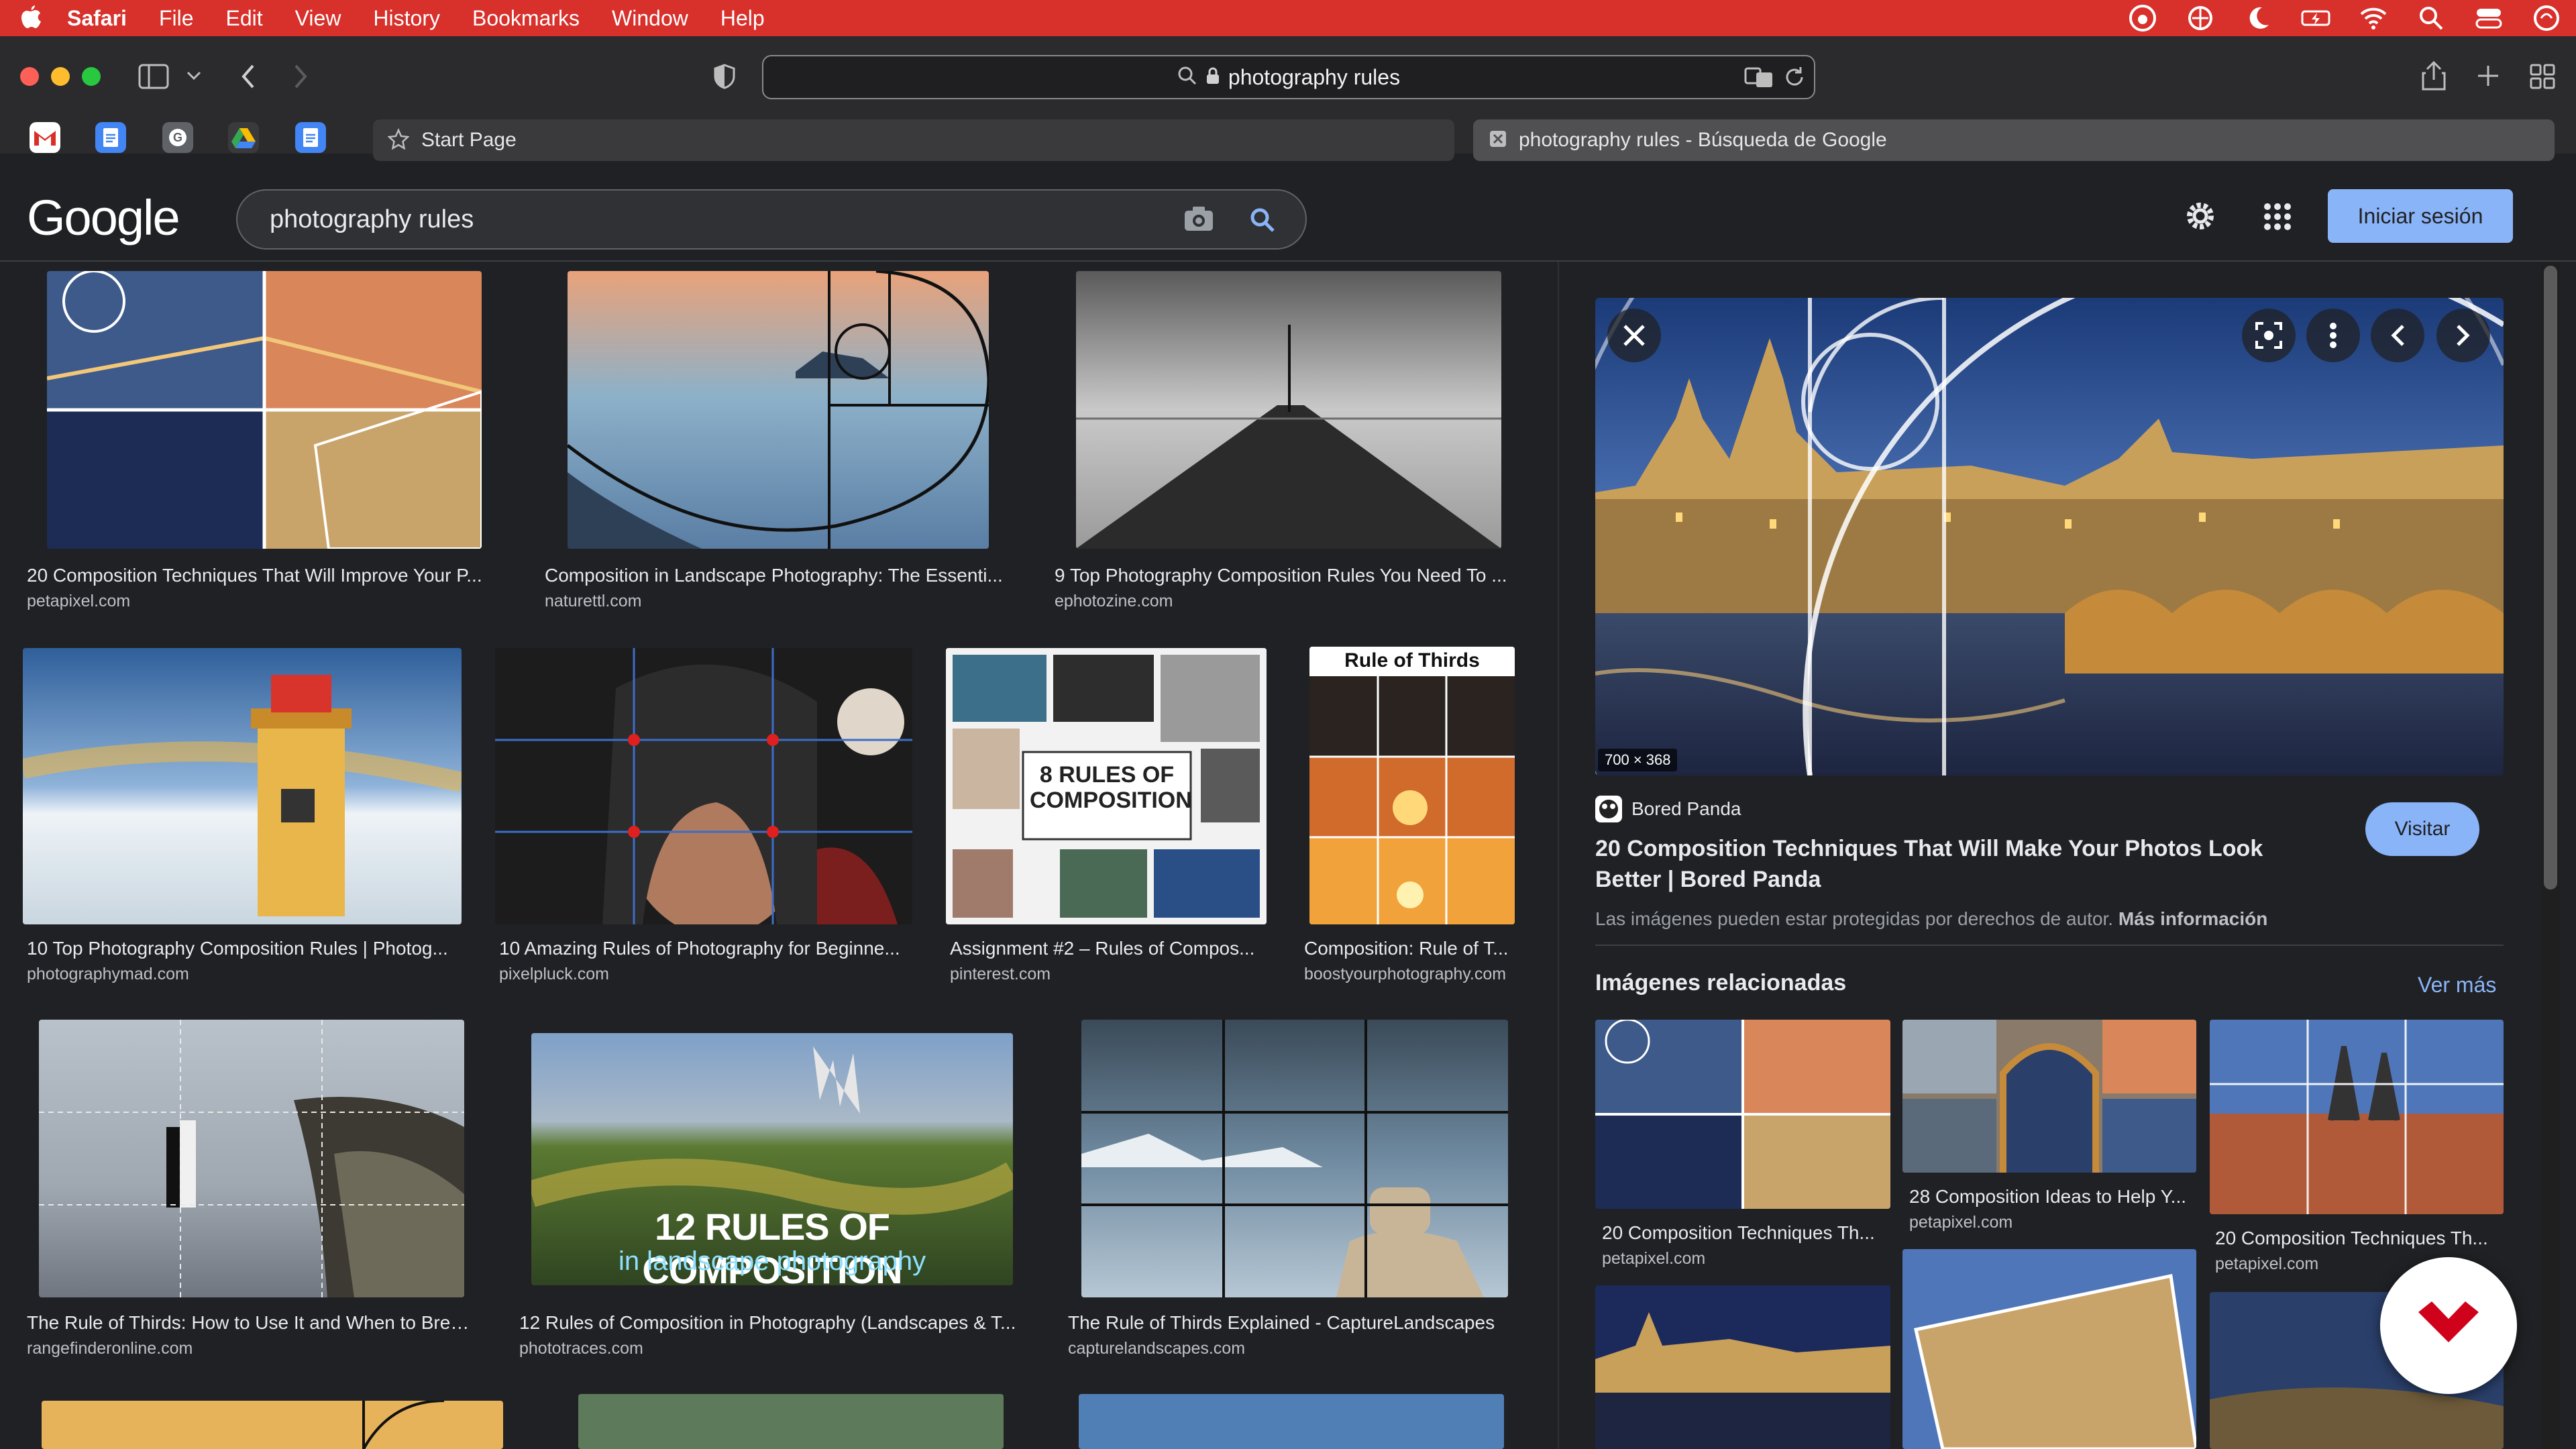 The height and width of the screenshot is (1449, 2576). Describe the element at coordinates (1686, 809) in the screenshot. I see `preview-source: Bored Panda` at that location.